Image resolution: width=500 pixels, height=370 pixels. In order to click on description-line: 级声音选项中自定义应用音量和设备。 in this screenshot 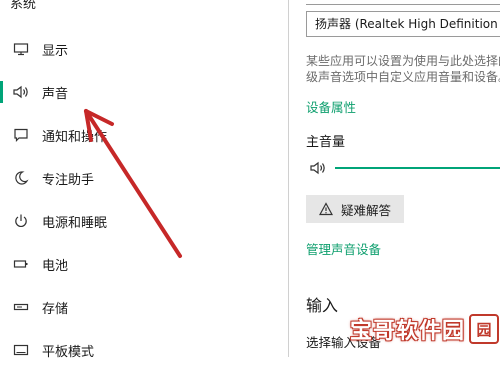, I will do `click(403, 77)`.